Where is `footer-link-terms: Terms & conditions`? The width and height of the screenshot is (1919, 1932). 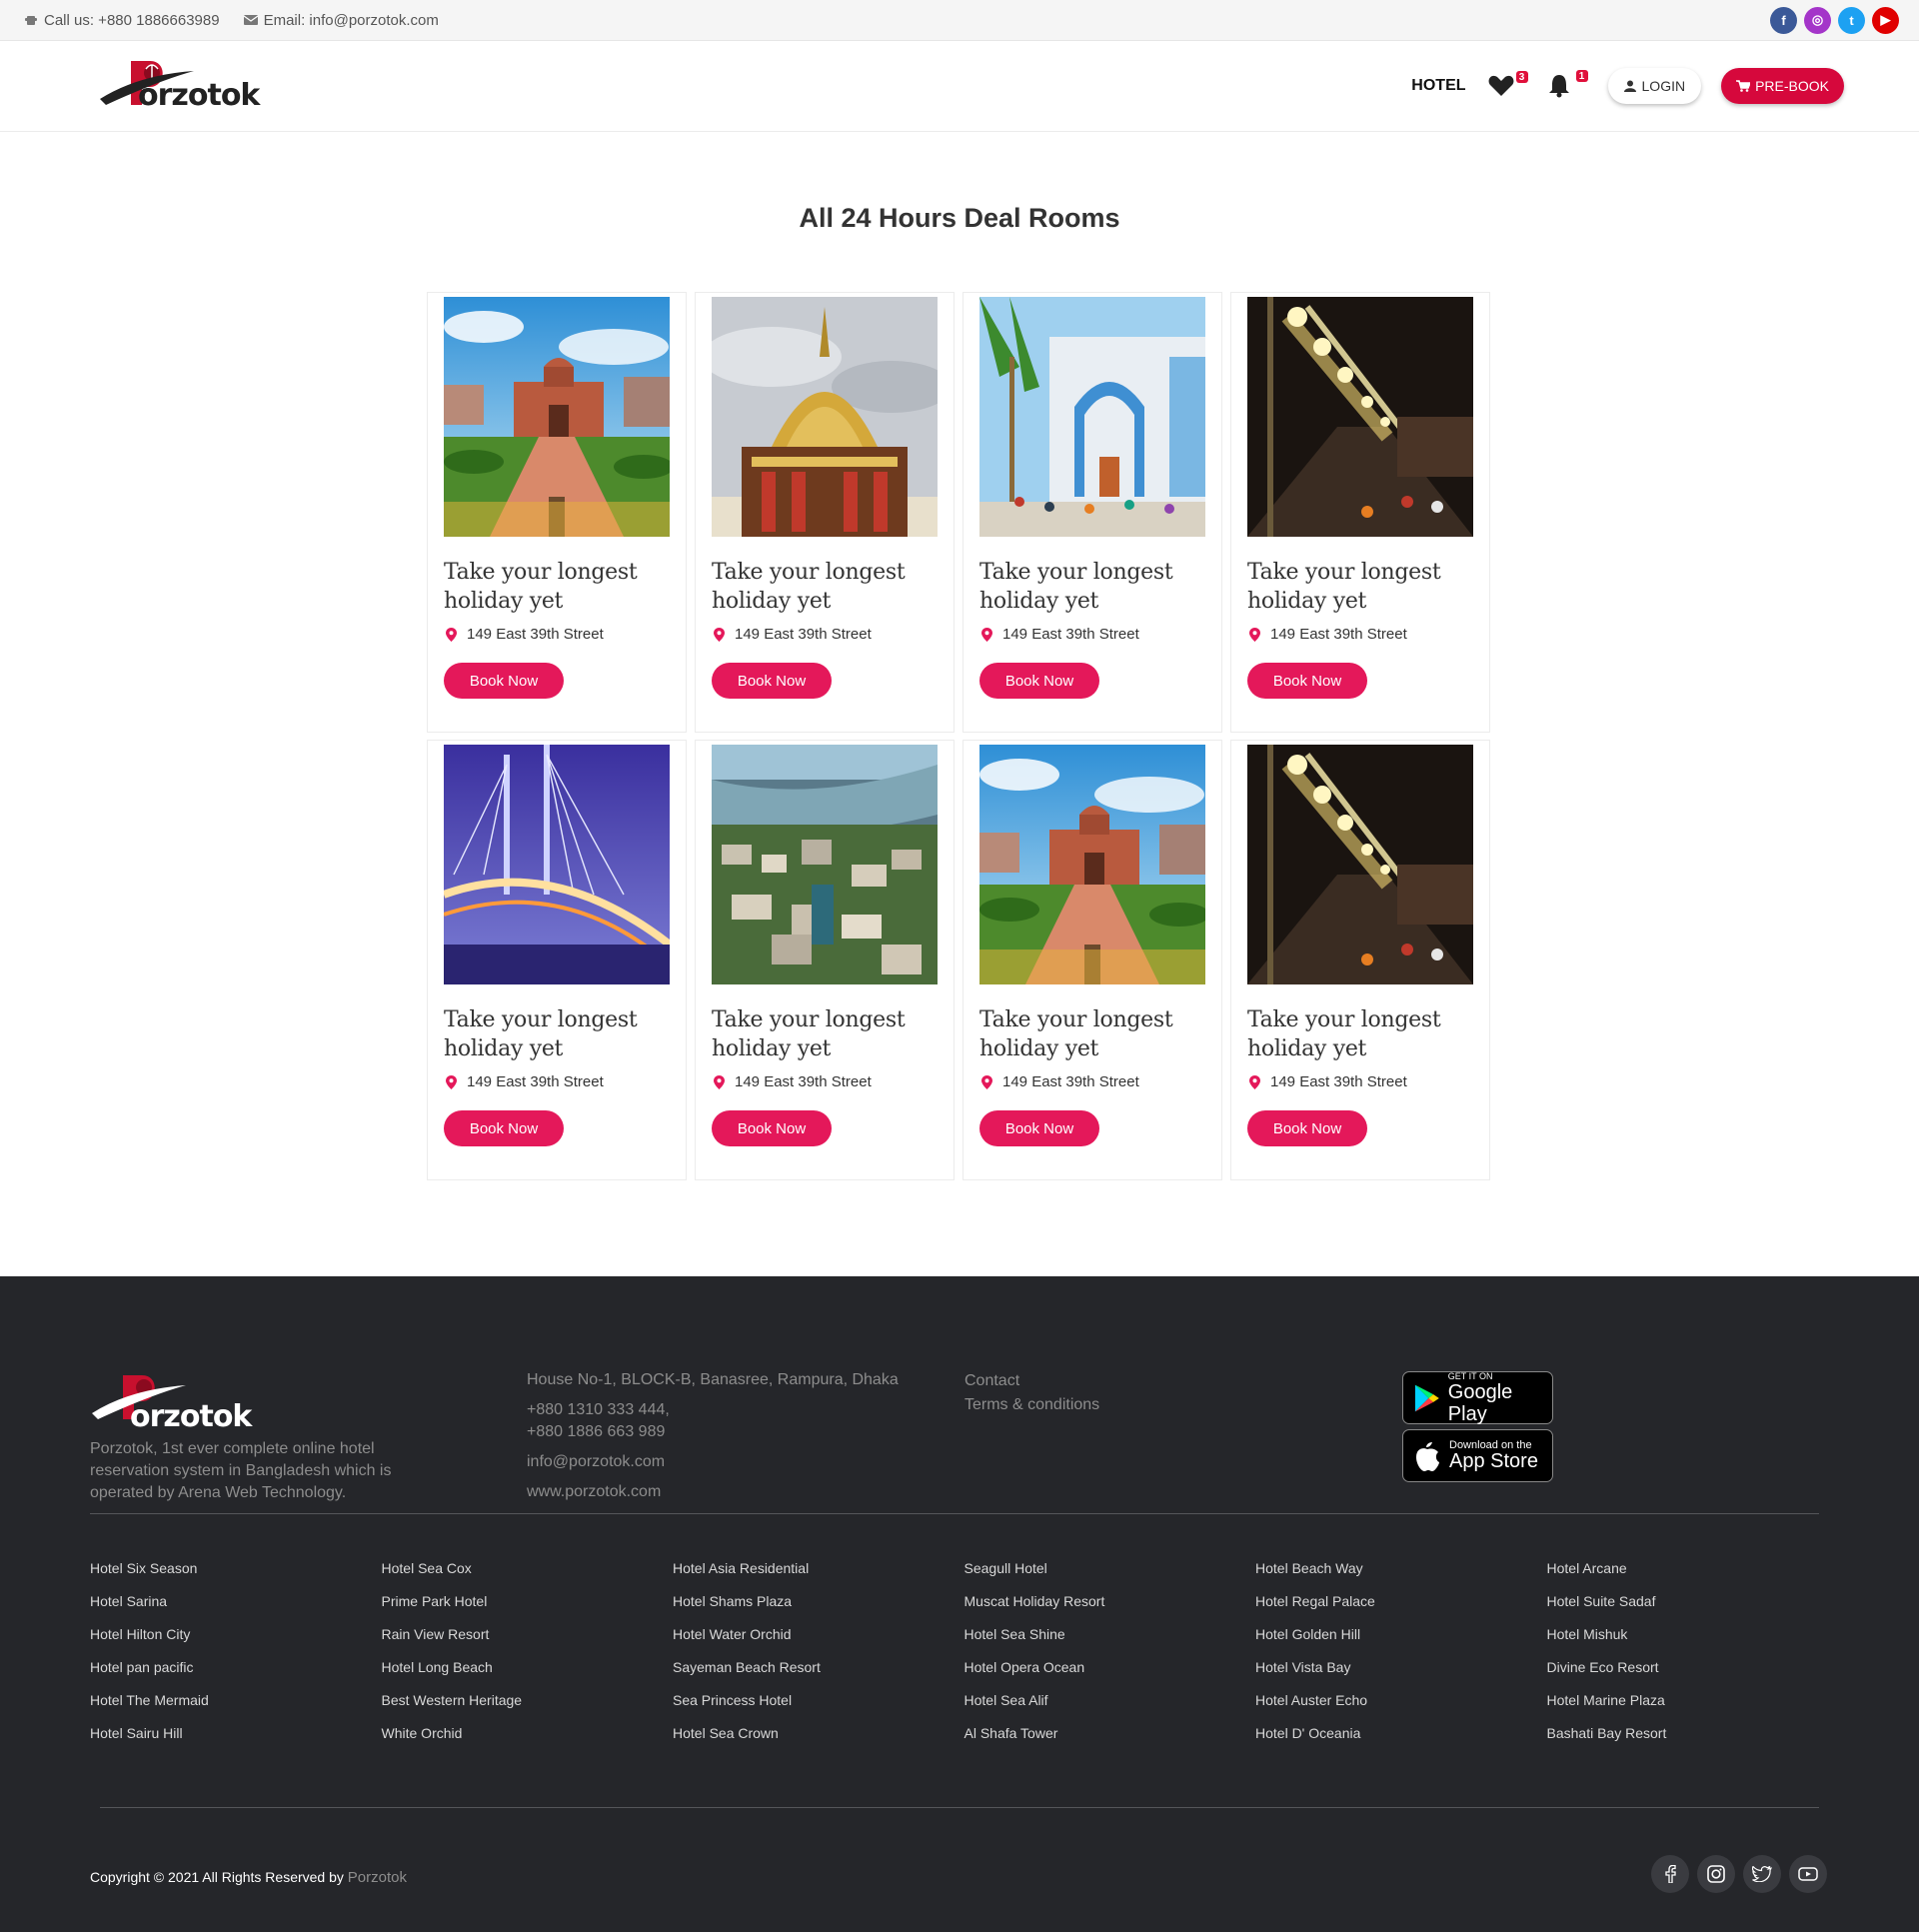 footer-link-terms: Terms & conditions is located at coordinates (1031, 1405).